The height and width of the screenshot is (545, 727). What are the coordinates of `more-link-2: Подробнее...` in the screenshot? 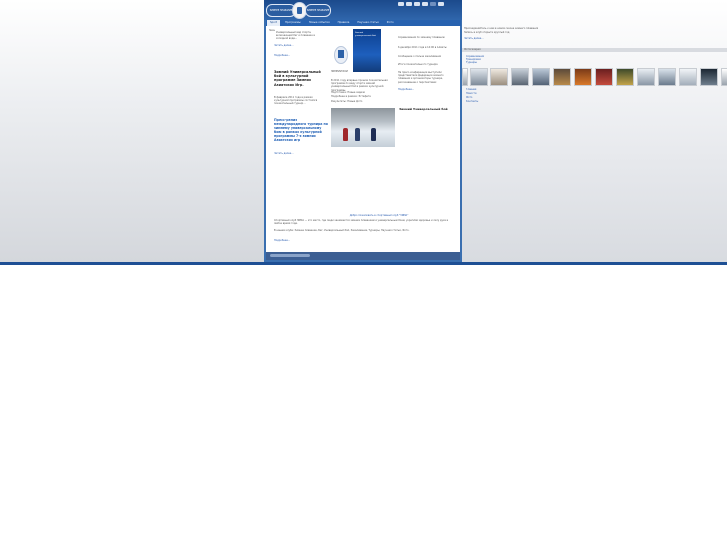 It's located at (294, 55).